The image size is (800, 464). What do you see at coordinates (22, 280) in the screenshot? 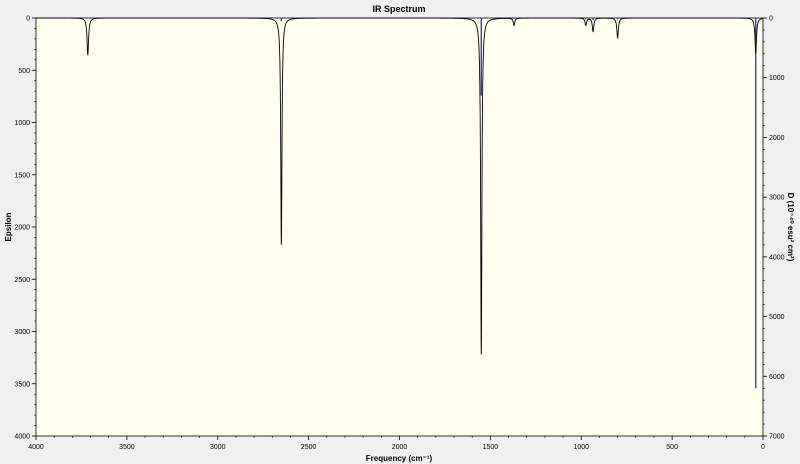
I see `y-tick-label: 2500` at bounding box center [22, 280].